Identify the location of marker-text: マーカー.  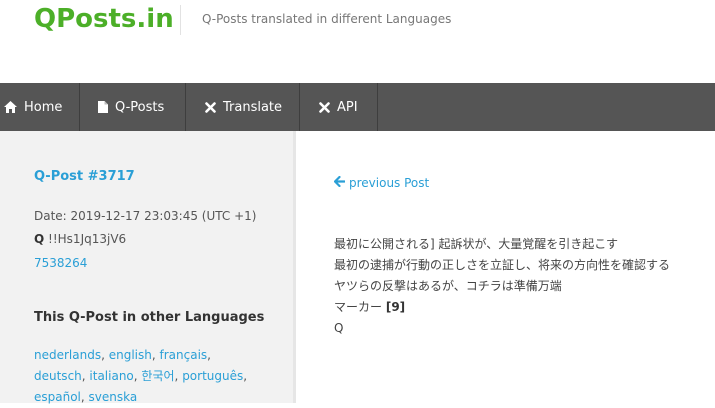
(358, 307).